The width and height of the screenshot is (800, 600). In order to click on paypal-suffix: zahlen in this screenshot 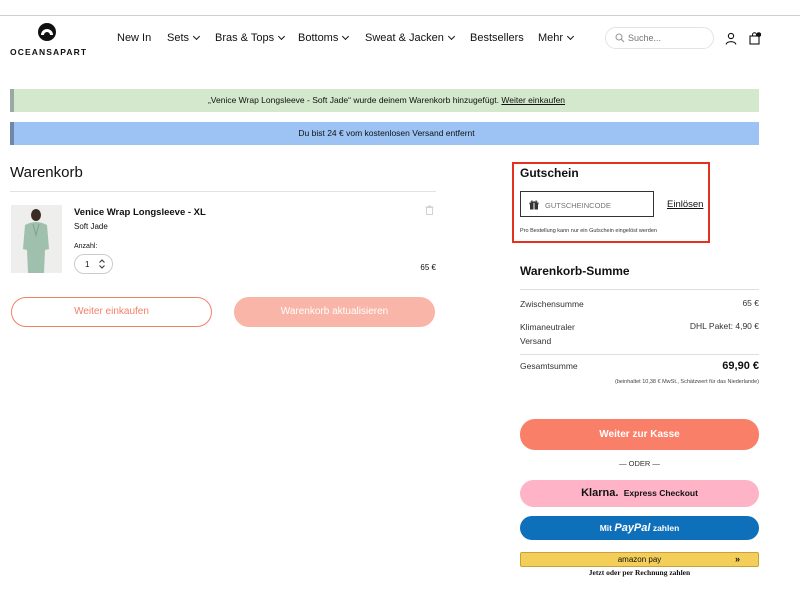, I will do `click(666, 528)`.